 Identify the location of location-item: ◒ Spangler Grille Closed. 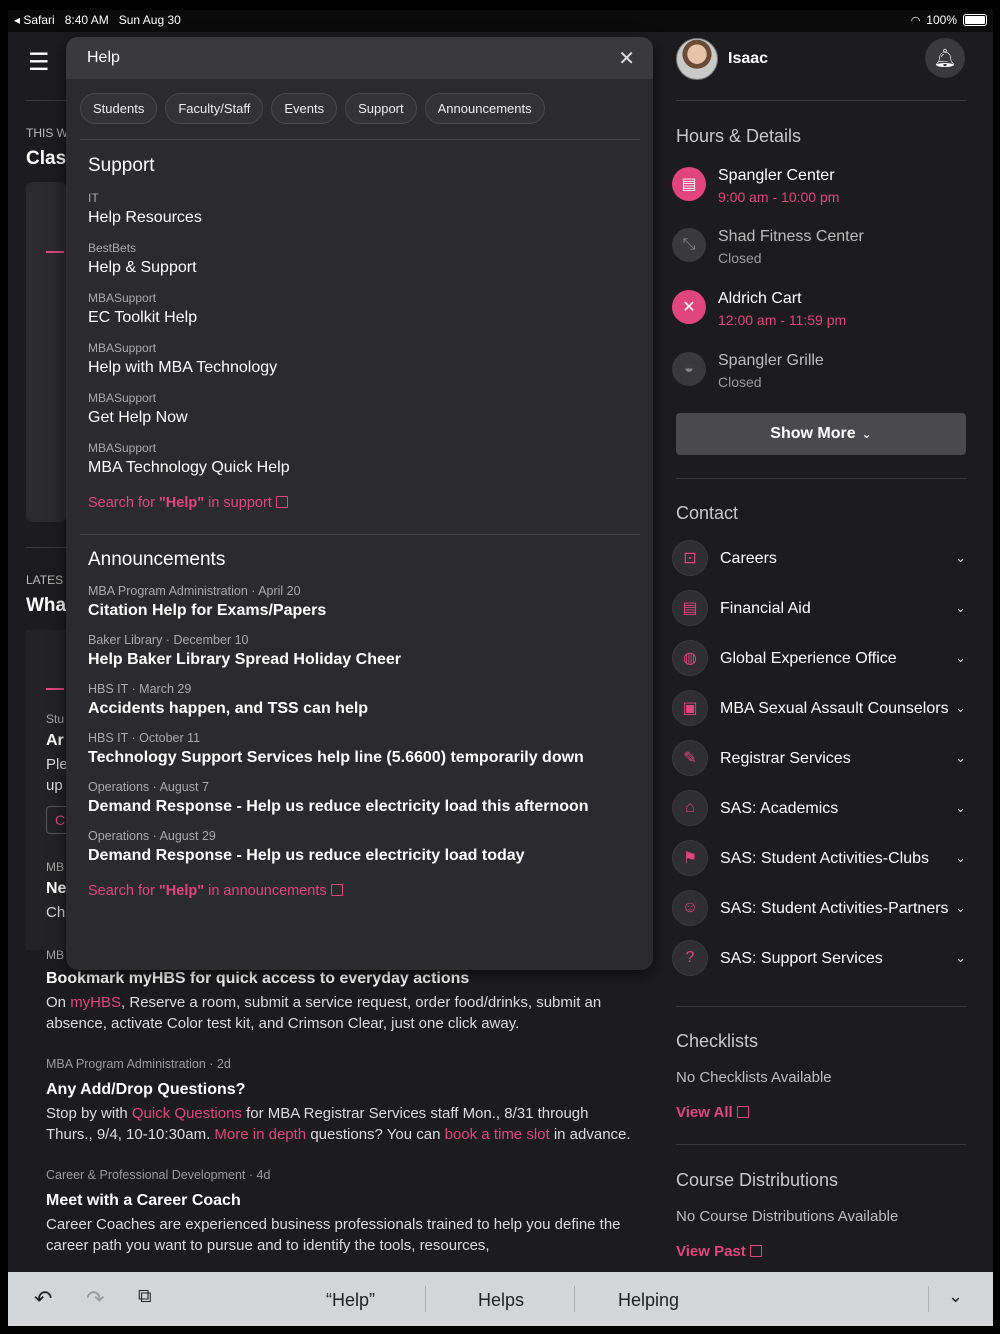
(748, 371).